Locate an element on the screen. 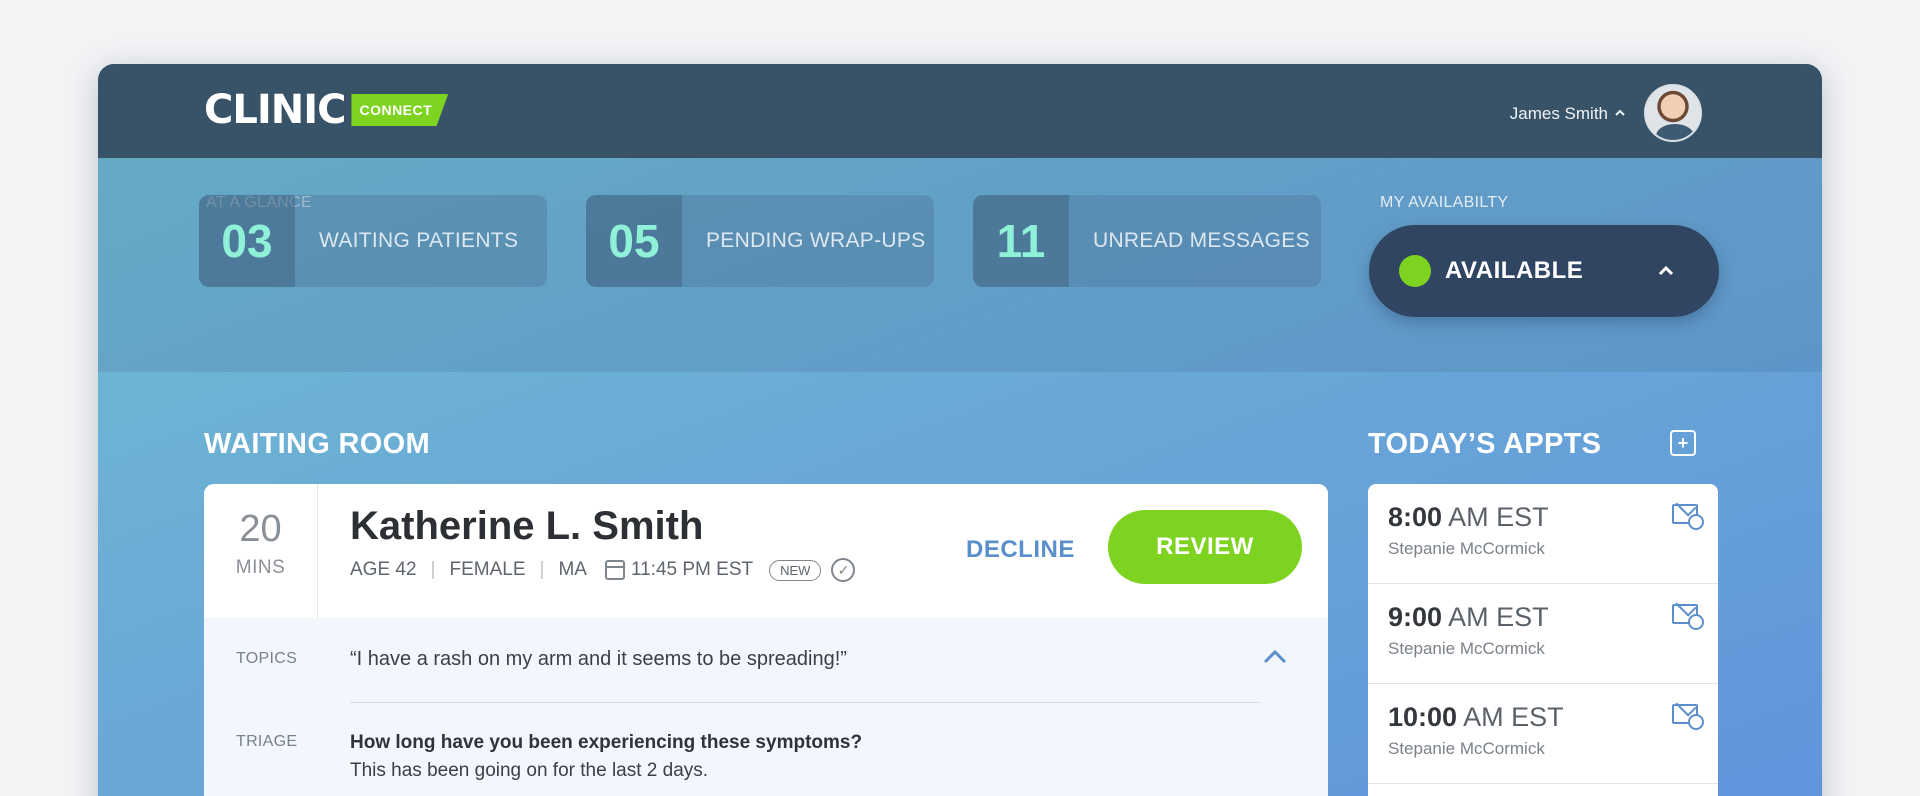  status-dot-icon is located at coordinates (1415, 271).